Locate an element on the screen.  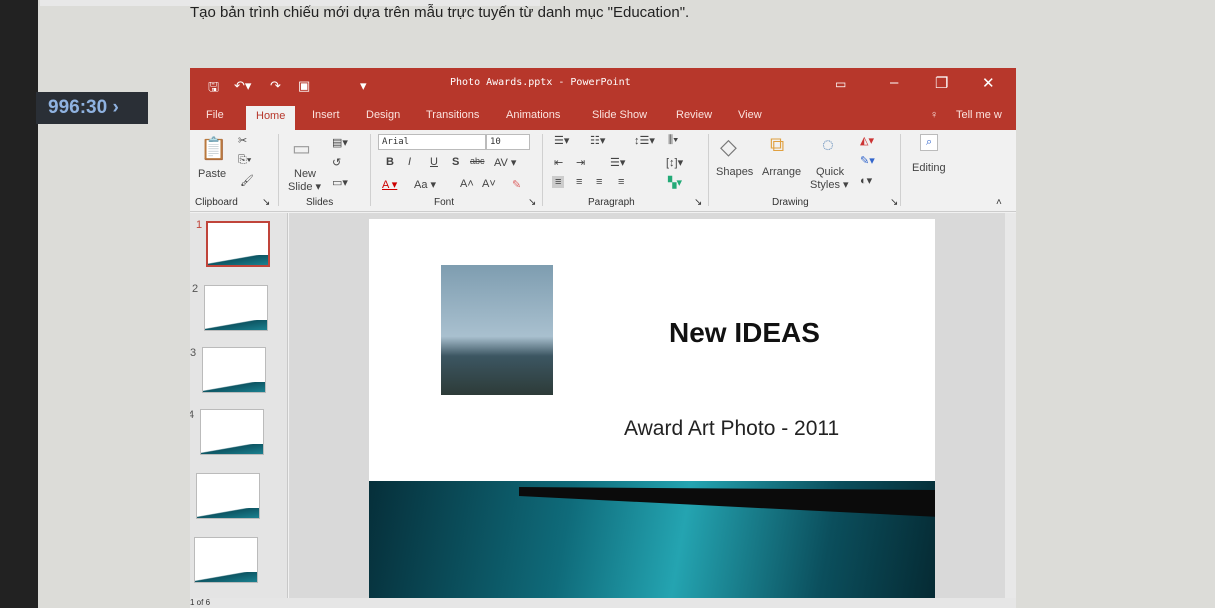
tab-review: Review is located at coordinates (694, 115).